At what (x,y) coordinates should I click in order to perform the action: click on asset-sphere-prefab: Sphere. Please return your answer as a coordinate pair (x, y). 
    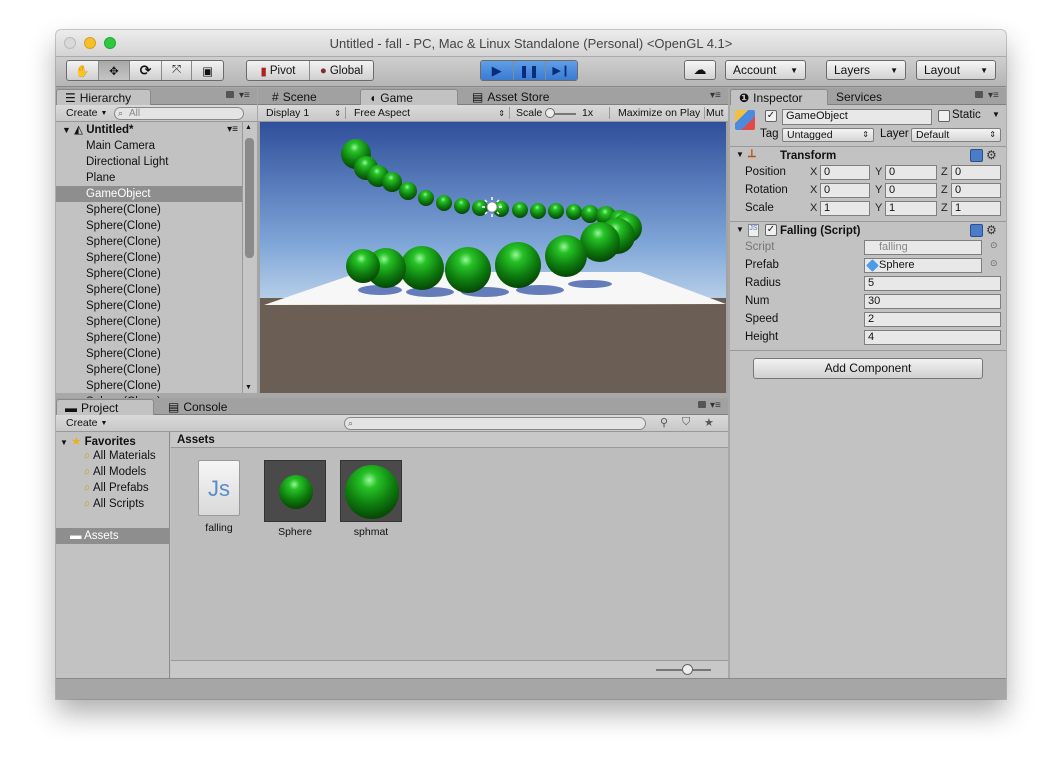
    Looking at the image, I should click on (295, 499).